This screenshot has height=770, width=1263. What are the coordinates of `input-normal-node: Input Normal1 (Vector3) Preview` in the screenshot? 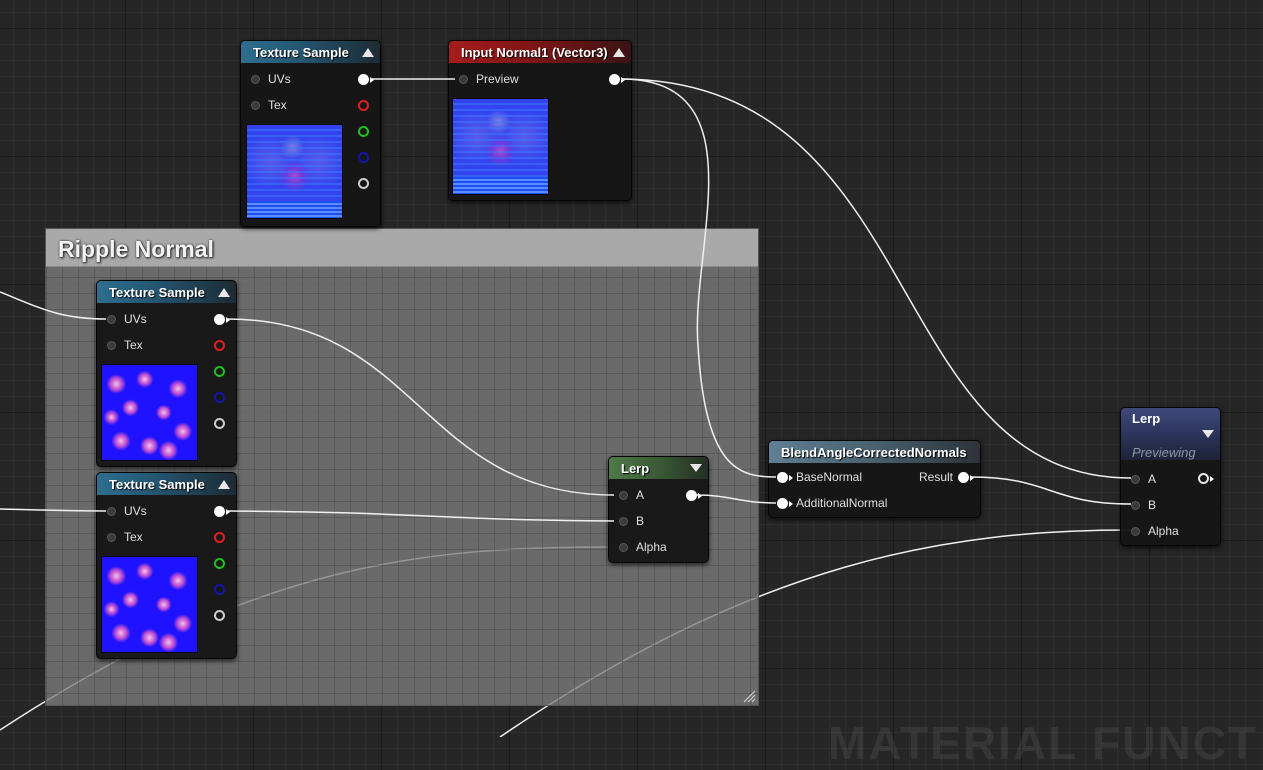 It's located at (540, 120).